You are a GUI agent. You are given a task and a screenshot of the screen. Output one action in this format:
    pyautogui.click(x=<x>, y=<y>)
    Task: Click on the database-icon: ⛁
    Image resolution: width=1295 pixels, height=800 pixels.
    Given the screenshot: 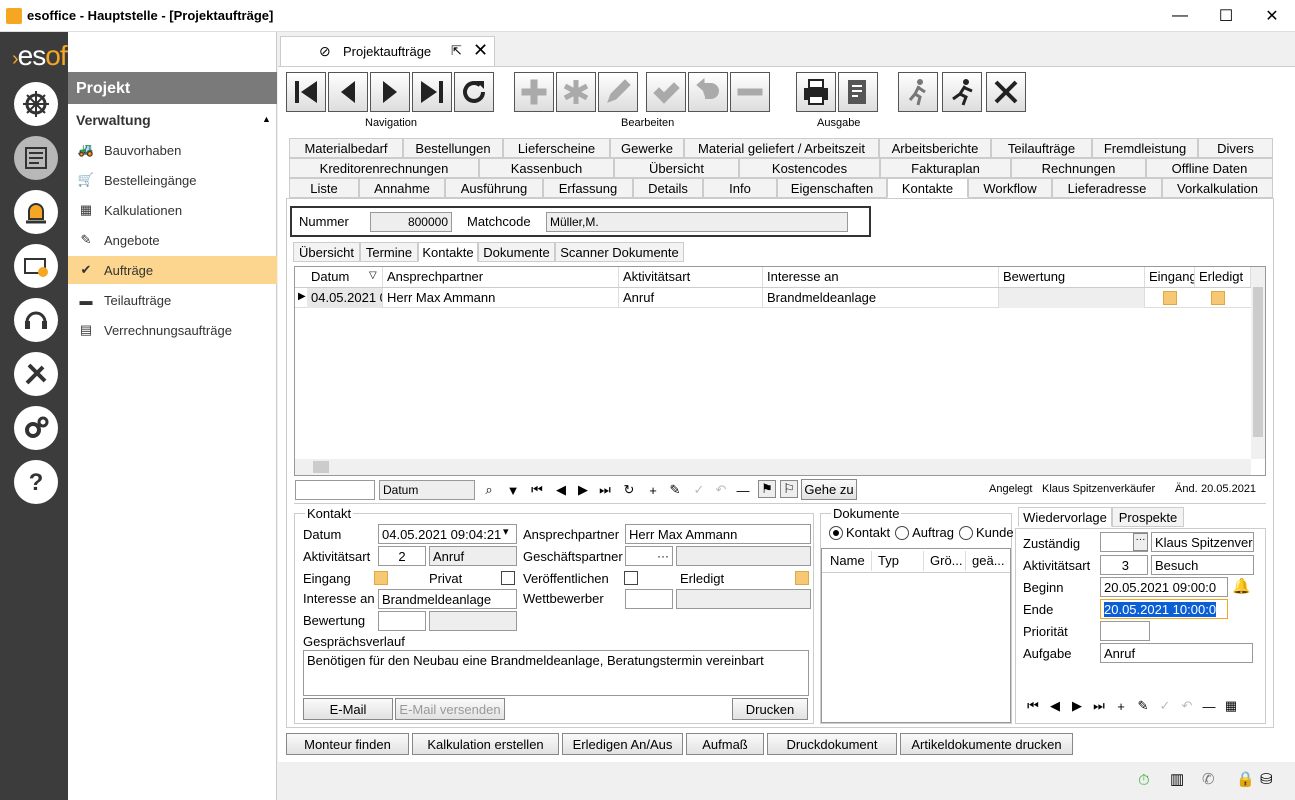 What is the action you would take?
    pyautogui.click(x=1266, y=779)
    